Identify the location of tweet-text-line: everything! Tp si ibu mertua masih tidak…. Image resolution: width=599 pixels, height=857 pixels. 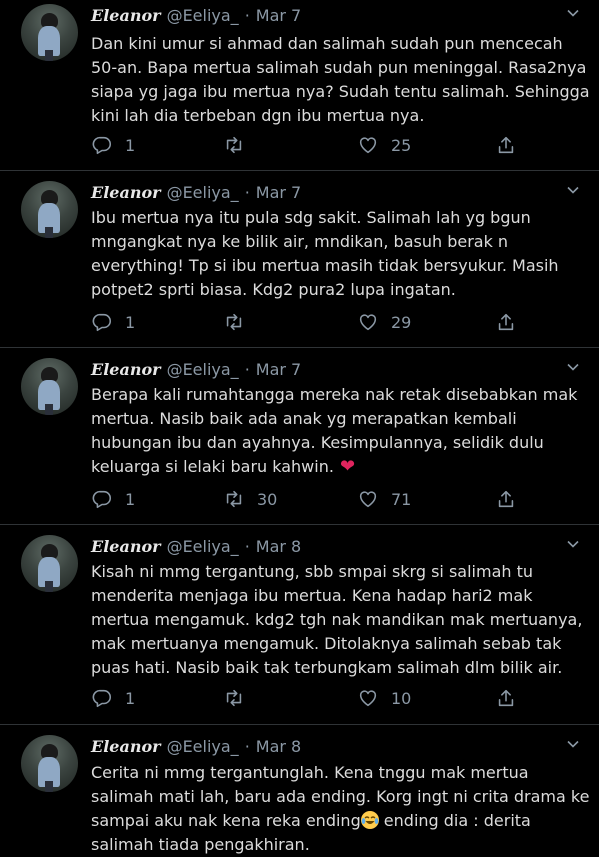
(325, 265).